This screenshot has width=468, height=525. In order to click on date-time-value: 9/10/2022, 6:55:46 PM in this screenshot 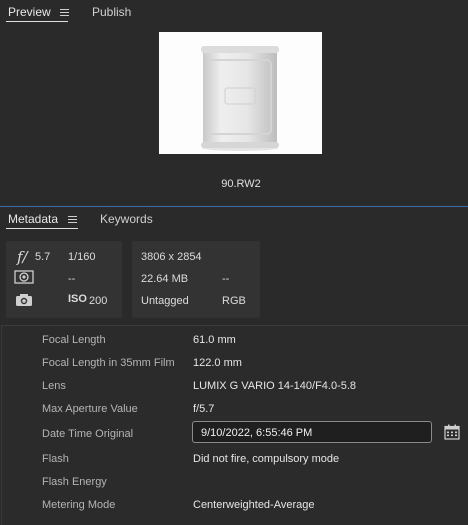, I will do `click(257, 433)`.